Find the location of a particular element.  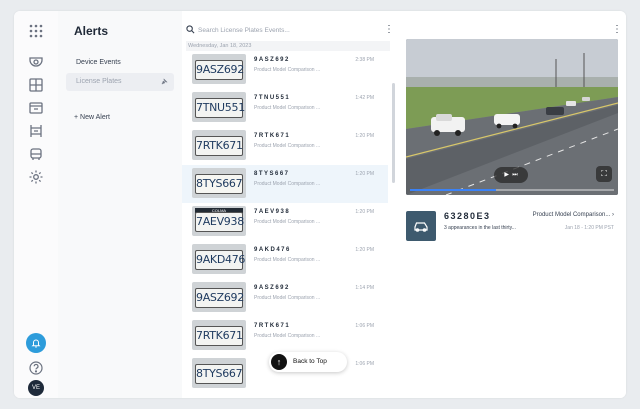

vehicle-badge is located at coordinates (421, 226).